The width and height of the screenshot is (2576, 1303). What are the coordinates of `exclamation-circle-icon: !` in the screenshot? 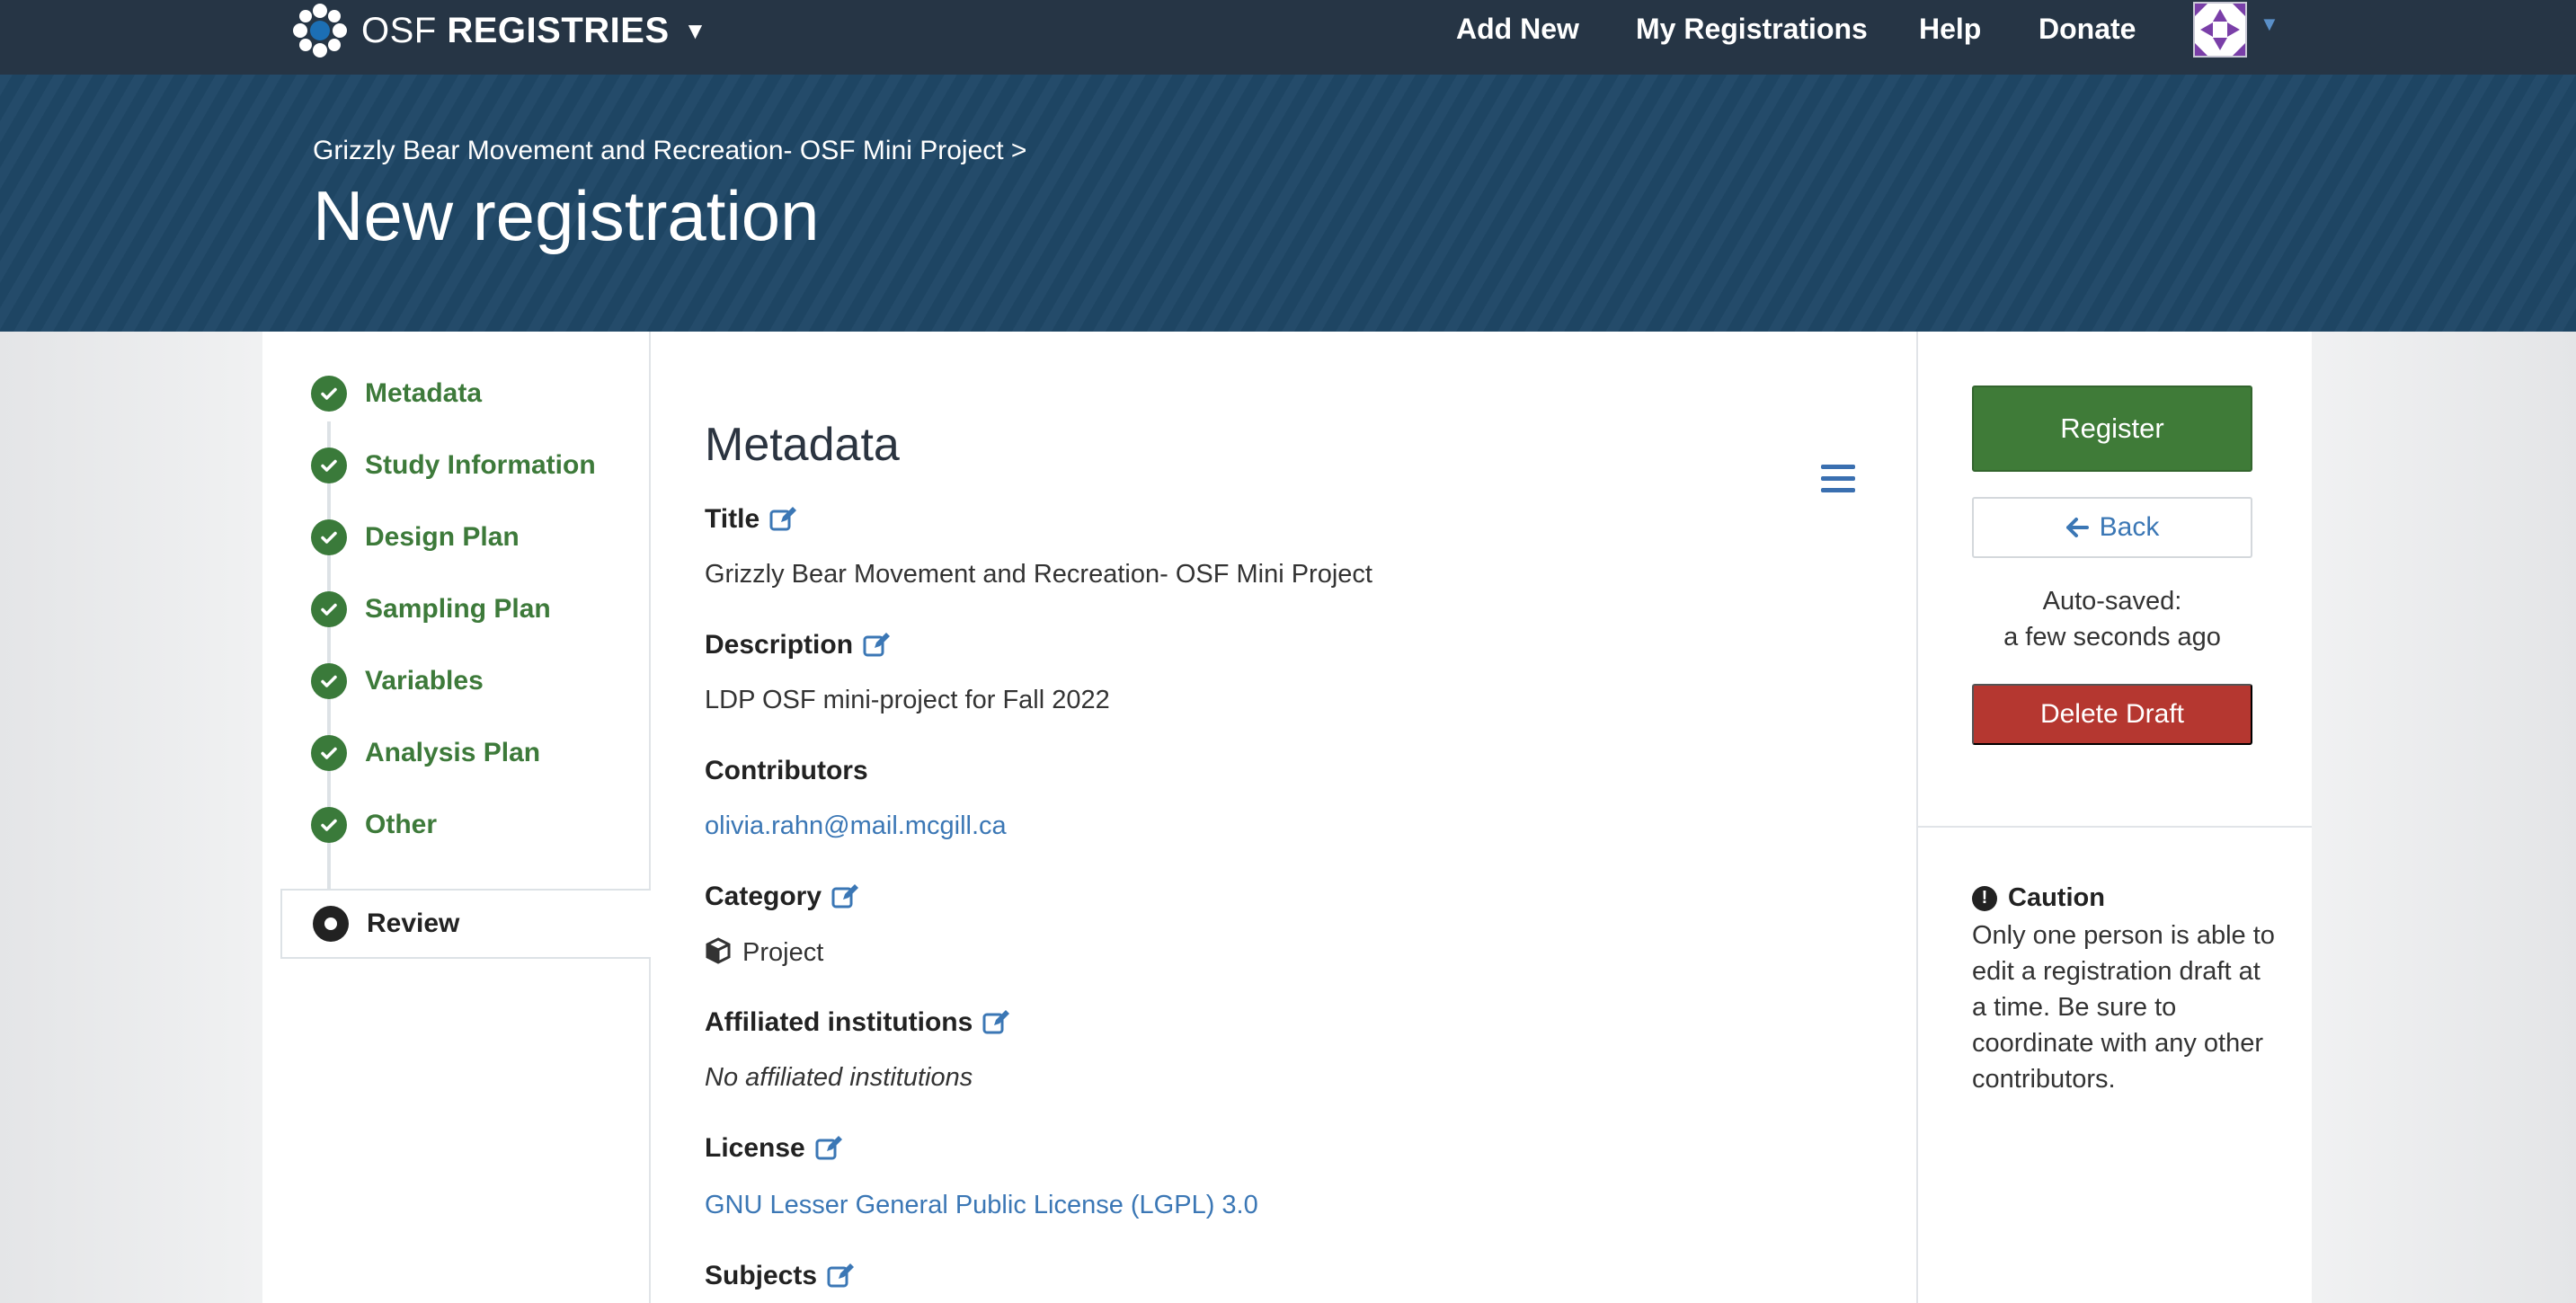 It's located at (1984, 898).